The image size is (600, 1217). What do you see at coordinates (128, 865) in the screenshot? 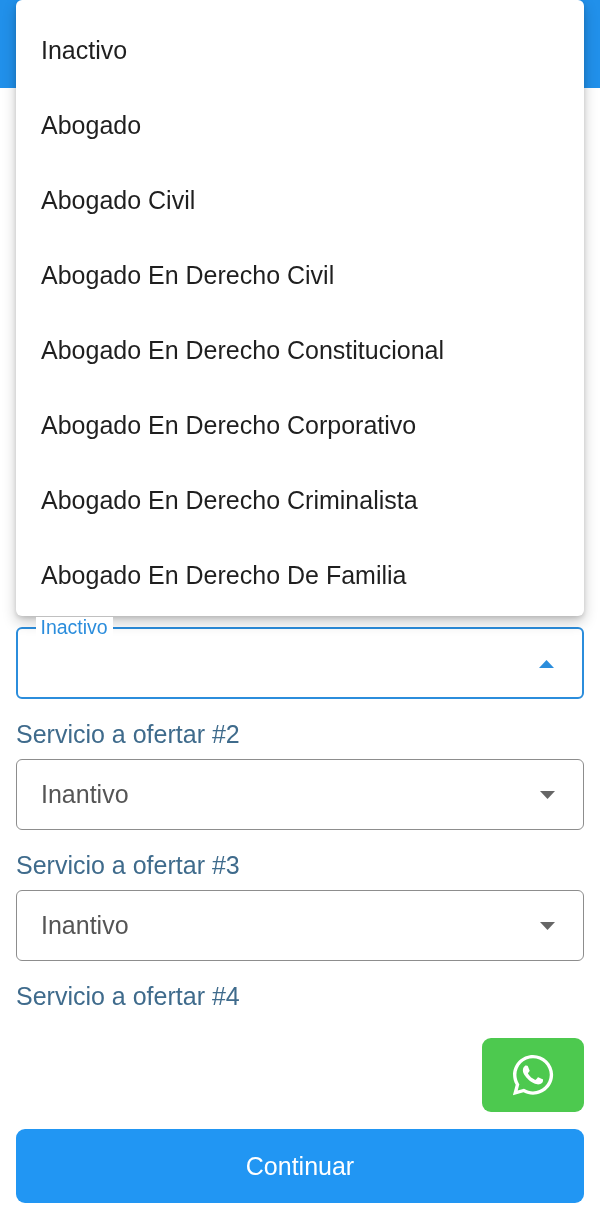
I see `field-label: Servicio a ofertar #3` at bounding box center [128, 865].